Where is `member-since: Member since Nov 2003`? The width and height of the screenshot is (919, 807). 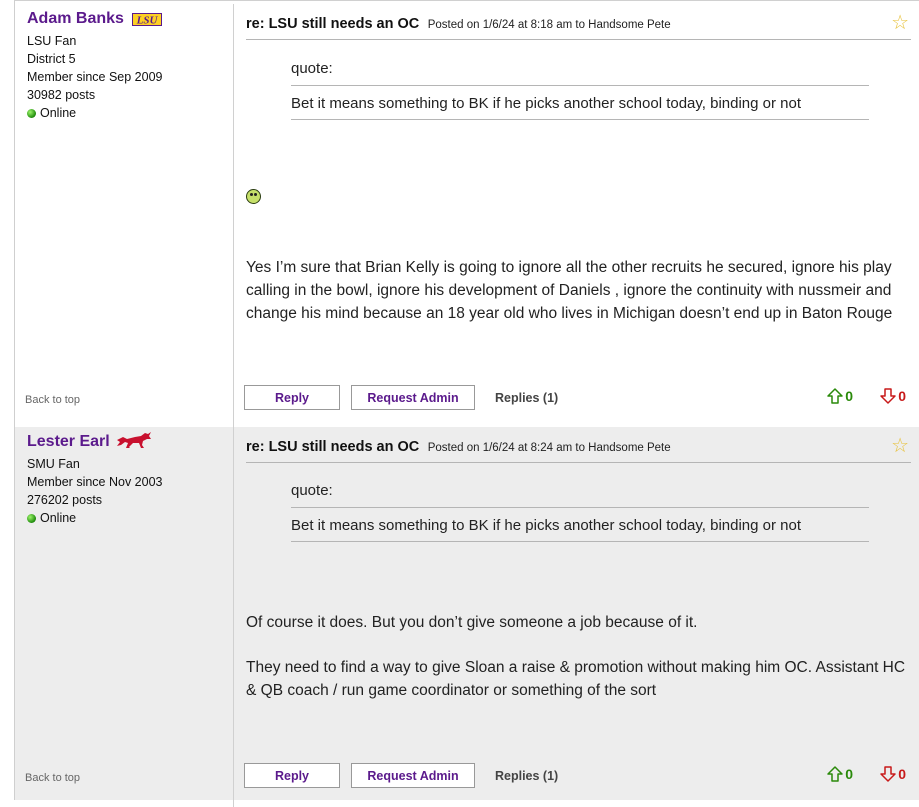 member-since: Member since Nov 2003 is located at coordinates (95, 482).